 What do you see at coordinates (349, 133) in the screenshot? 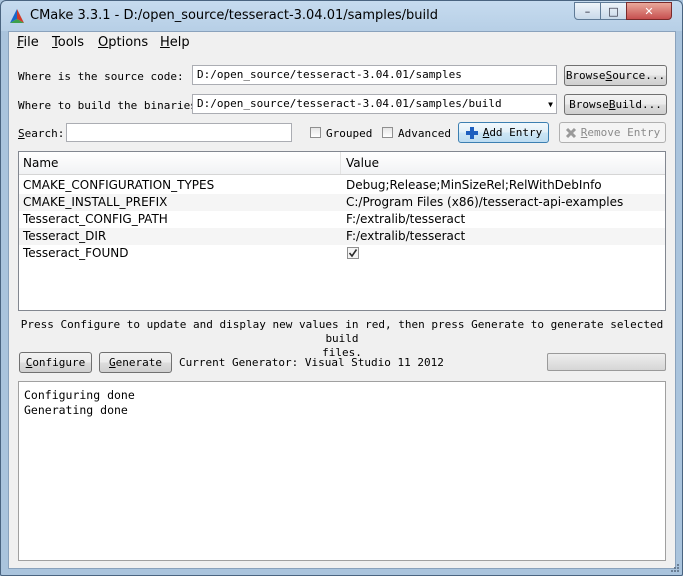
I see `grouped-label: Grouped` at bounding box center [349, 133].